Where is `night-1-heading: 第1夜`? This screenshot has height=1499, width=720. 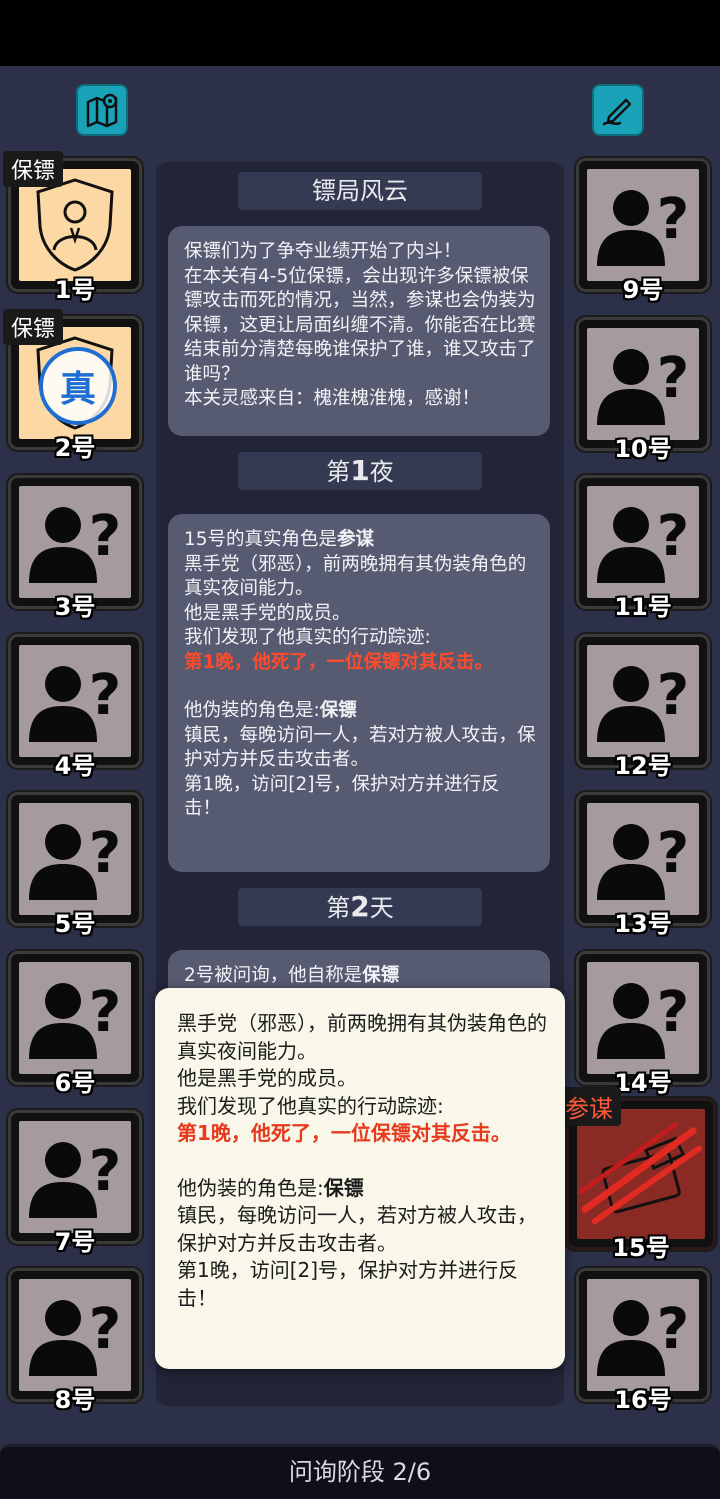
night-1-heading: 第1夜 is located at coordinates (360, 471).